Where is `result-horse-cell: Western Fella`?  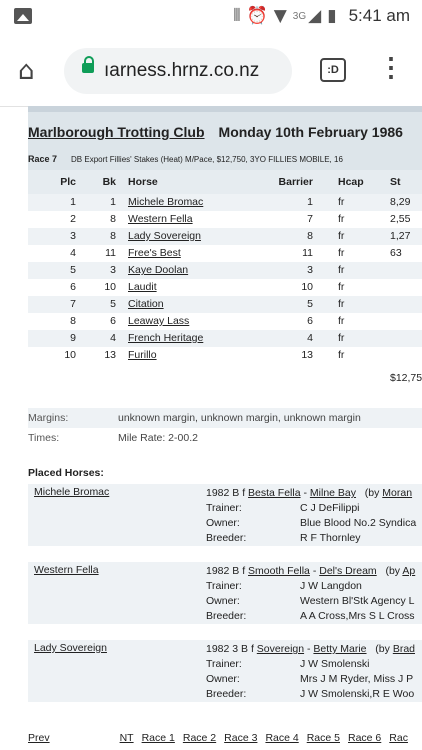 result-horse-cell: Western Fella is located at coordinates (160, 219).